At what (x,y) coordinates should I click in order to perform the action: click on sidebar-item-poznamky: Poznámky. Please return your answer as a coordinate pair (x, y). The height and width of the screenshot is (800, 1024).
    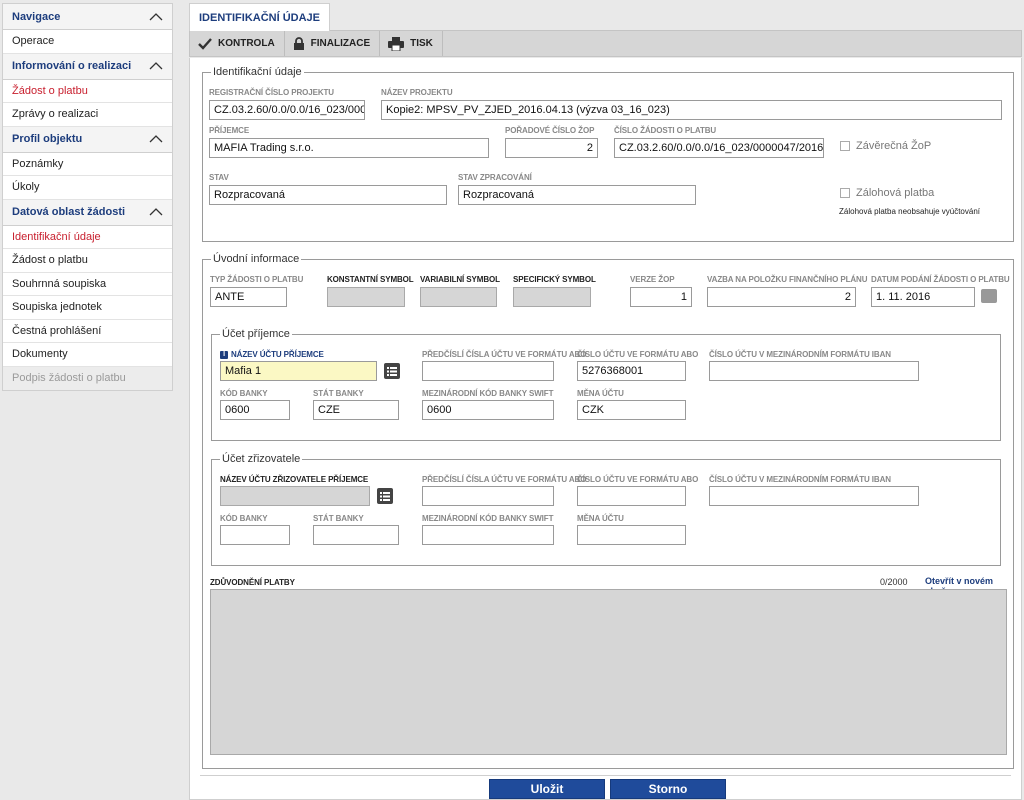
    Looking at the image, I should click on (87, 164).